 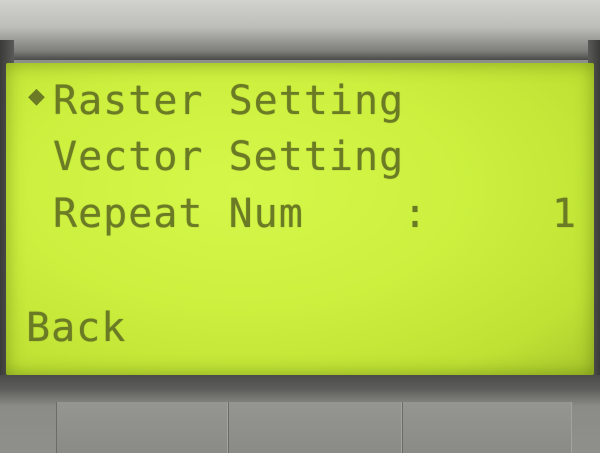 What do you see at coordinates (228, 157) in the screenshot?
I see `menu-item-vector-setting: Vector Setting` at bounding box center [228, 157].